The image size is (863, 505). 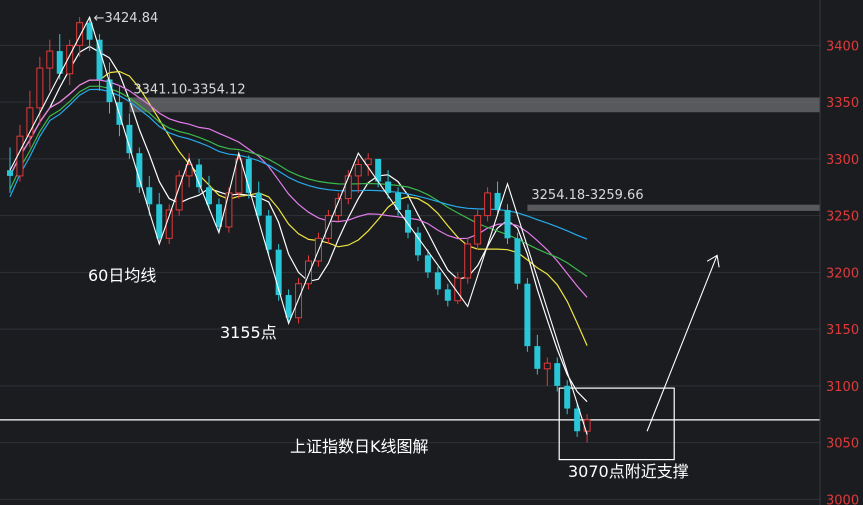 What do you see at coordinates (628, 471) in the screenshot?
I see `label-support: 3070点附近支撑` at bounding box center [628, 471].